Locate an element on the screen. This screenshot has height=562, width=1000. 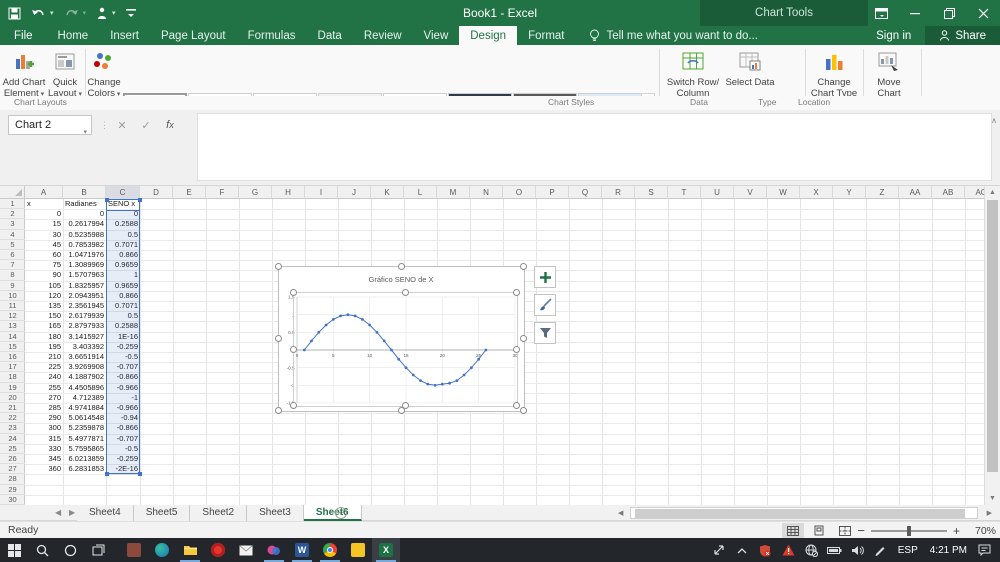
column-header-E: E is located at coordinates (189, 192).